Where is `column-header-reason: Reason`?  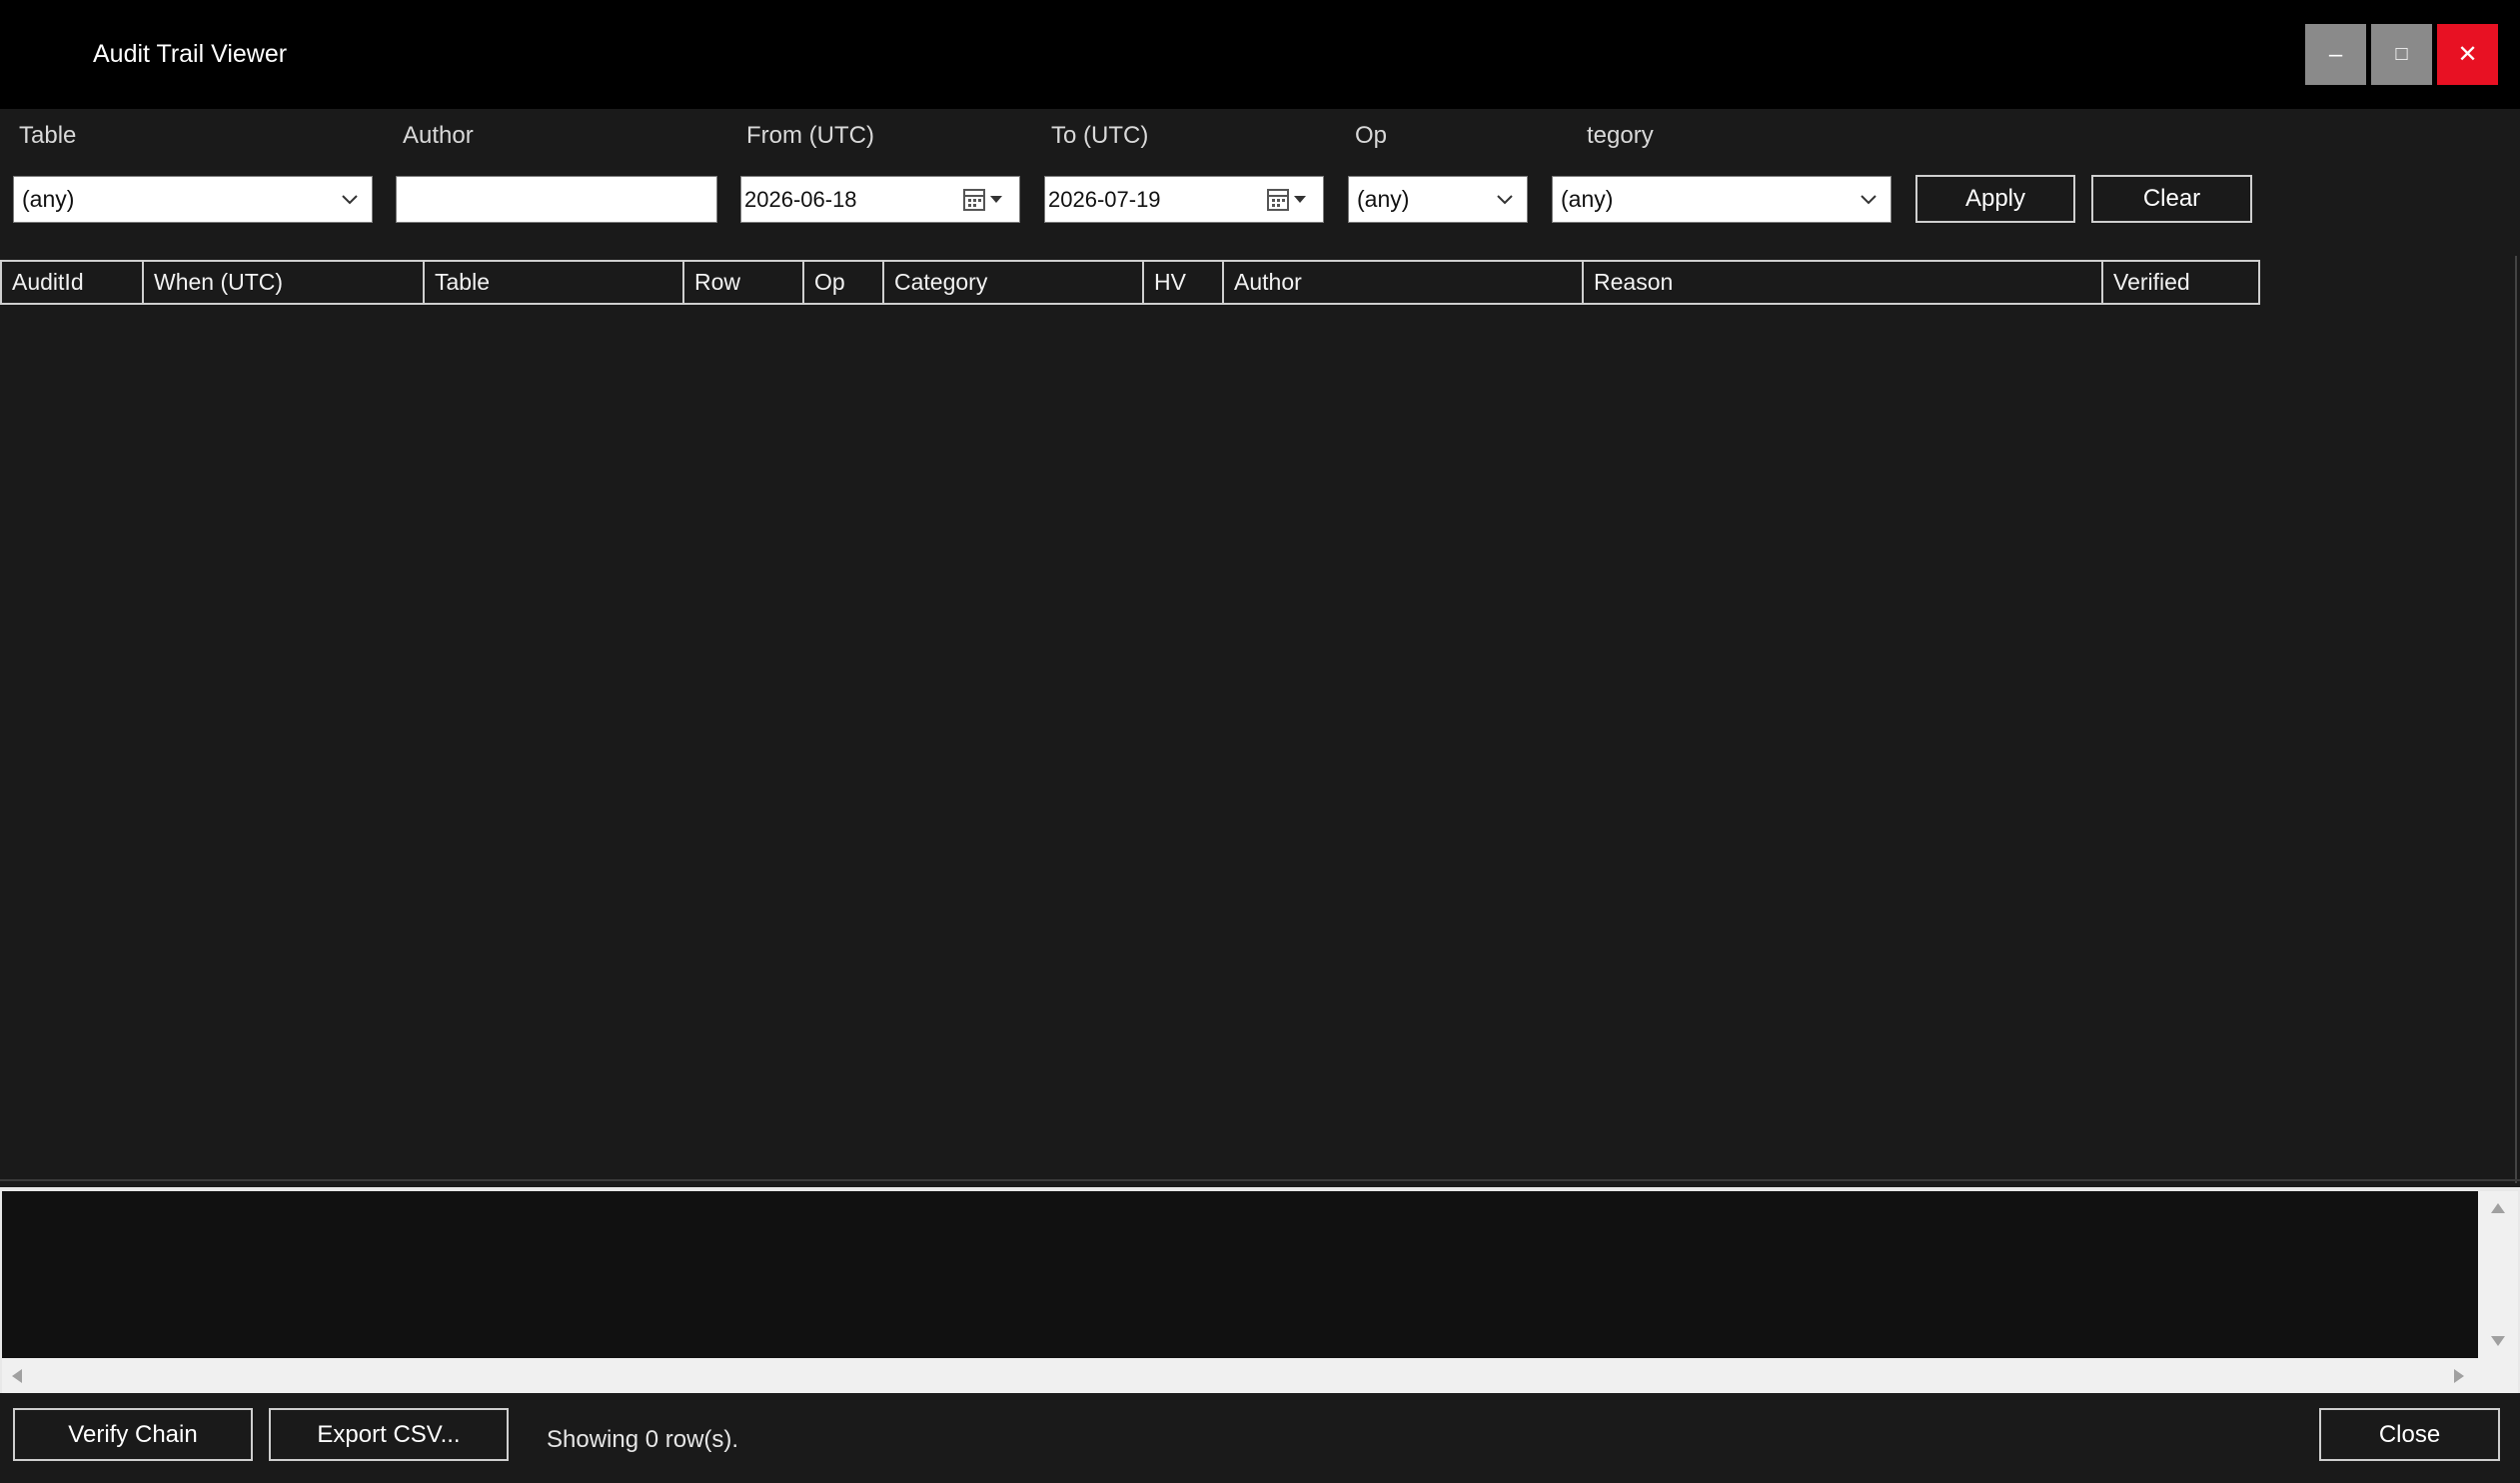 column-header-reason: Reason is located at coordinates (1841, 282).